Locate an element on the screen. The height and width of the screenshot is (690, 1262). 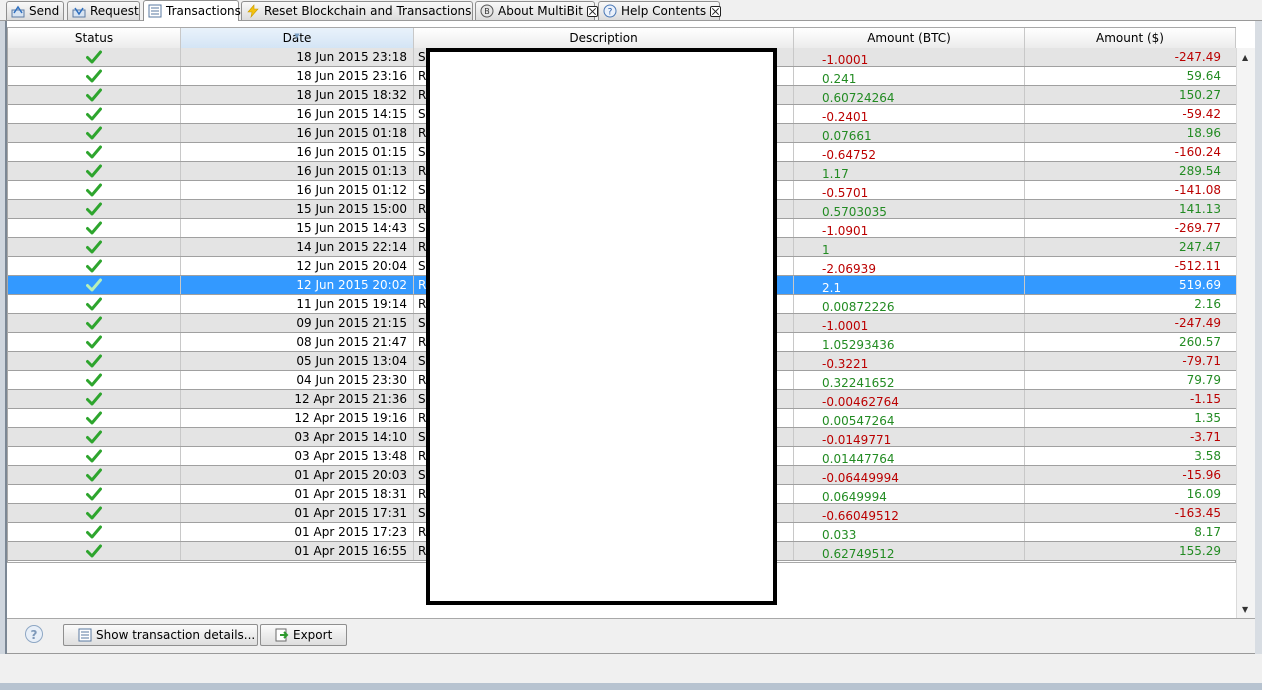
column-header-amount: Amount ($) is located at coordinates (1130, 38).